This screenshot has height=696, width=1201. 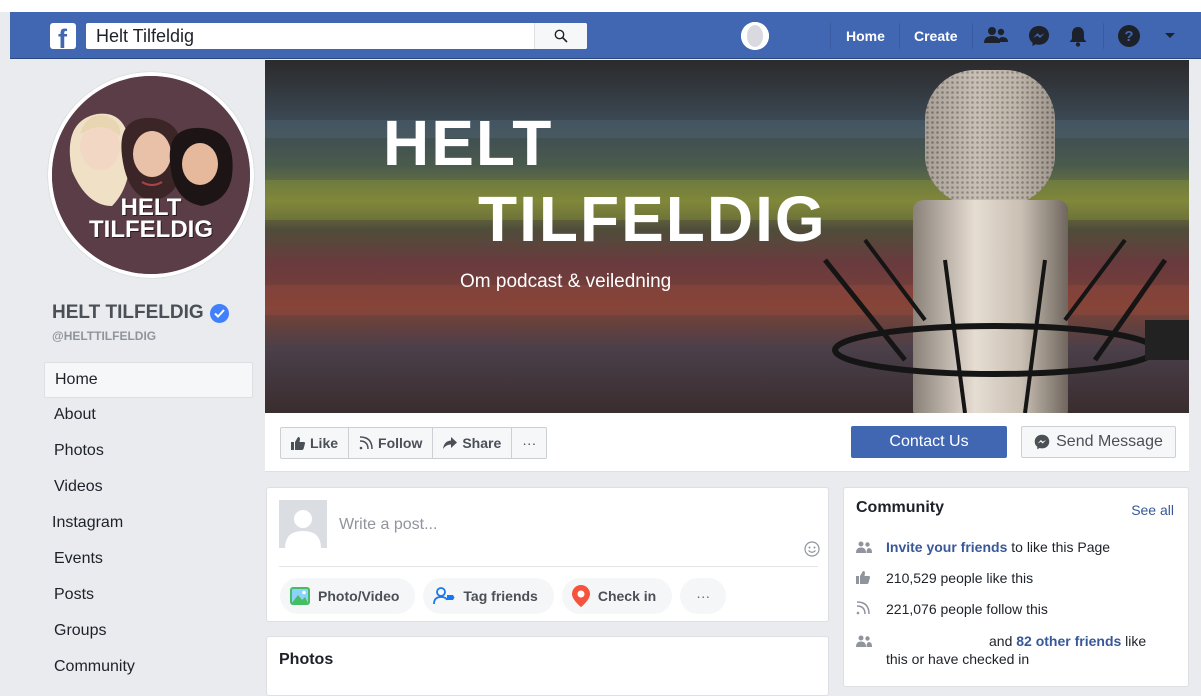 What do you see at coordinates (63, 38) in the screenshot?
I see `facebook-logo-icon: f` at bounding box center [63, 38].